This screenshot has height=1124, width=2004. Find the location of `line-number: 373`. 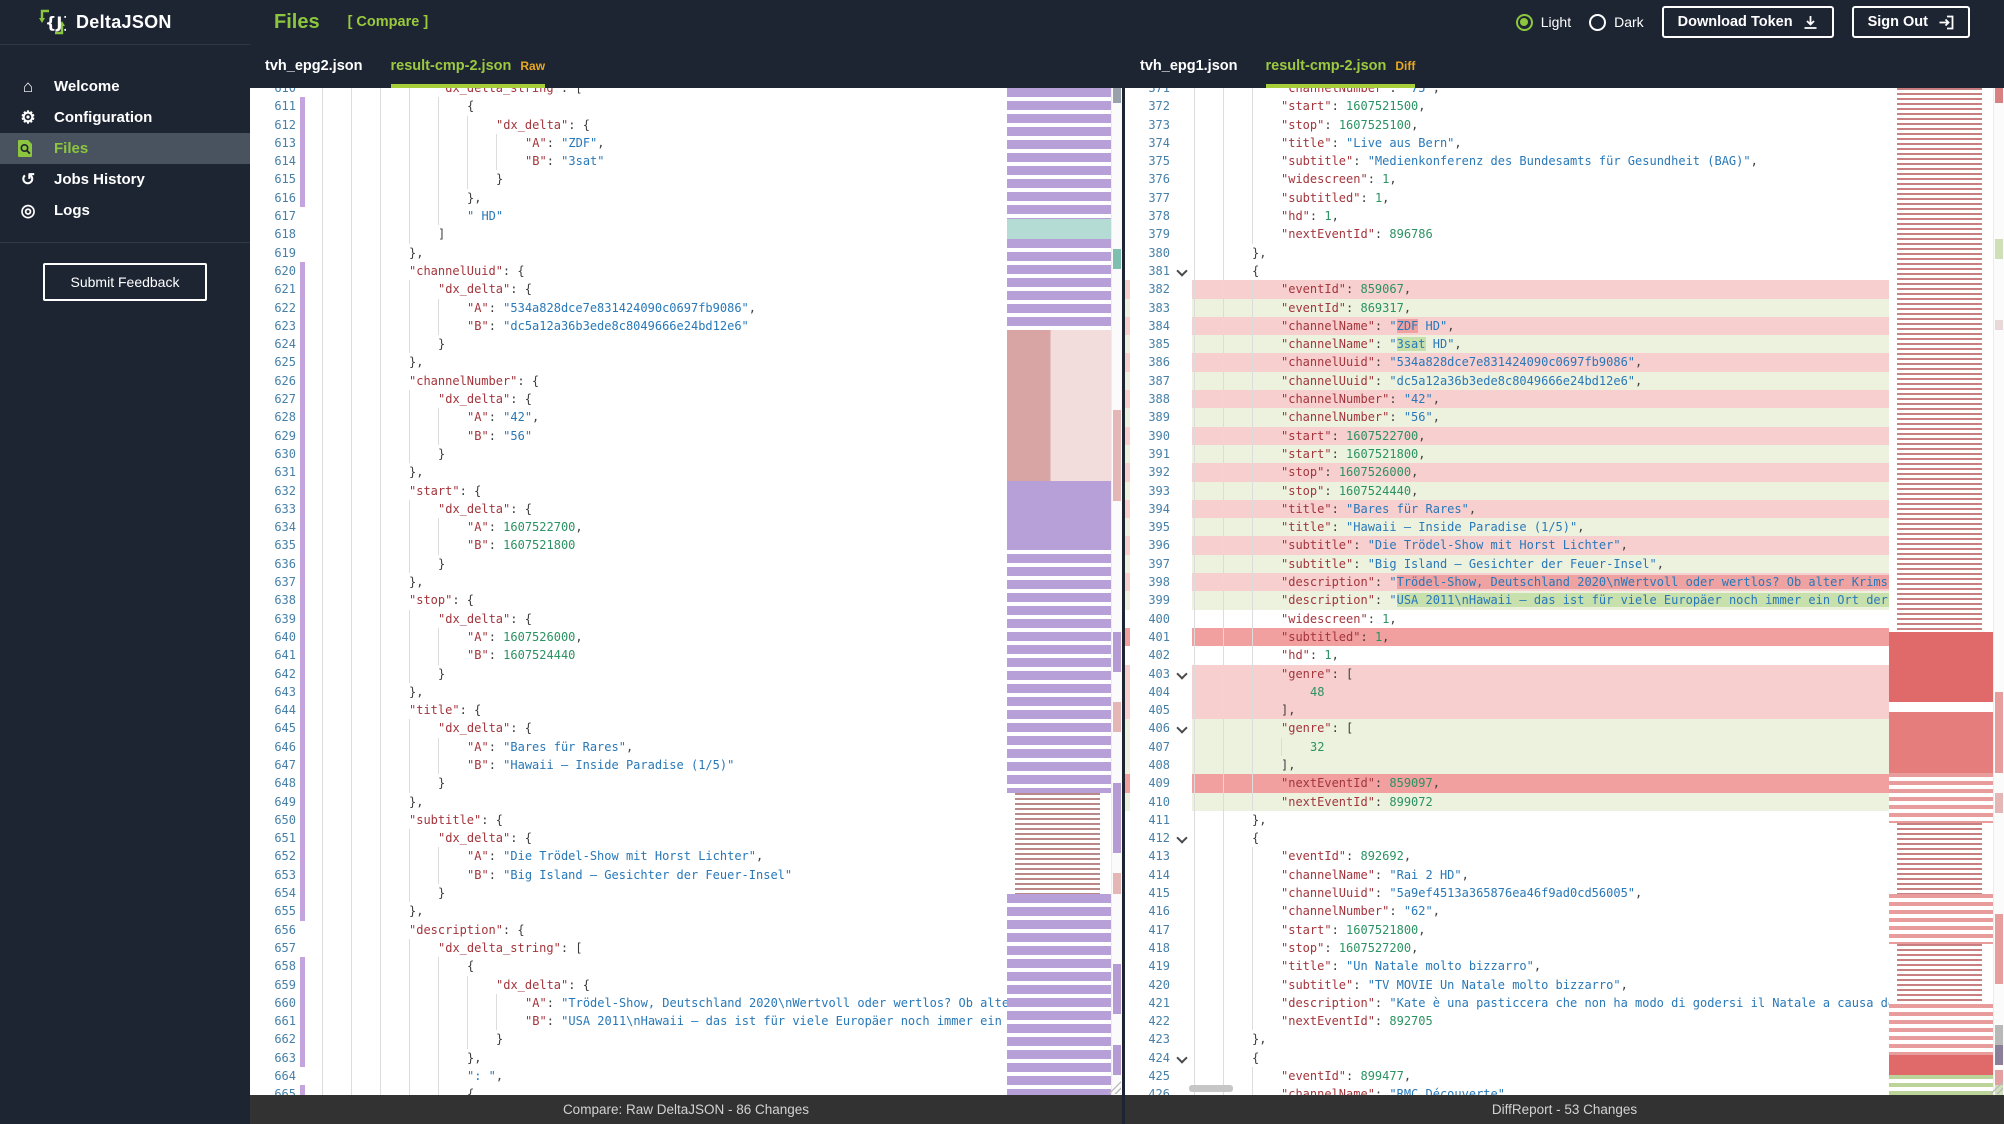

line-number: 373 is located at coordinates (1159, 124).